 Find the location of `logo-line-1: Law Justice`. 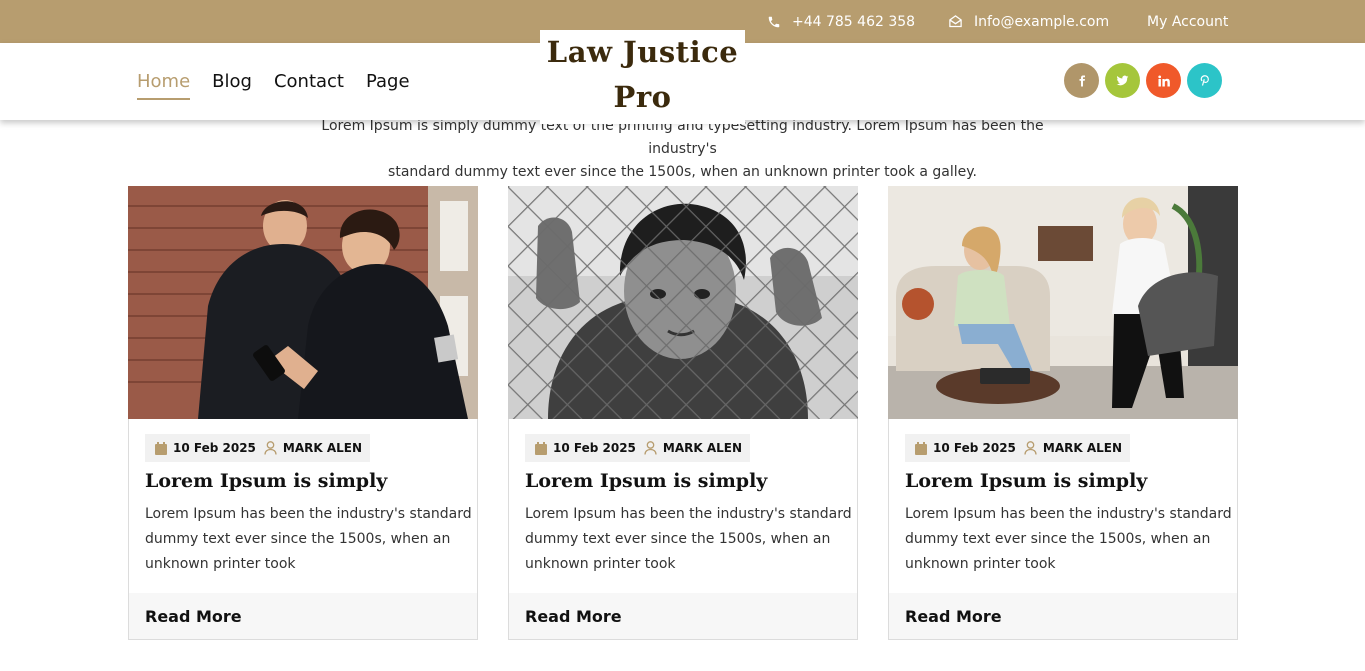

logo-line-1: Law Justice is located at coordinates (642, 52).